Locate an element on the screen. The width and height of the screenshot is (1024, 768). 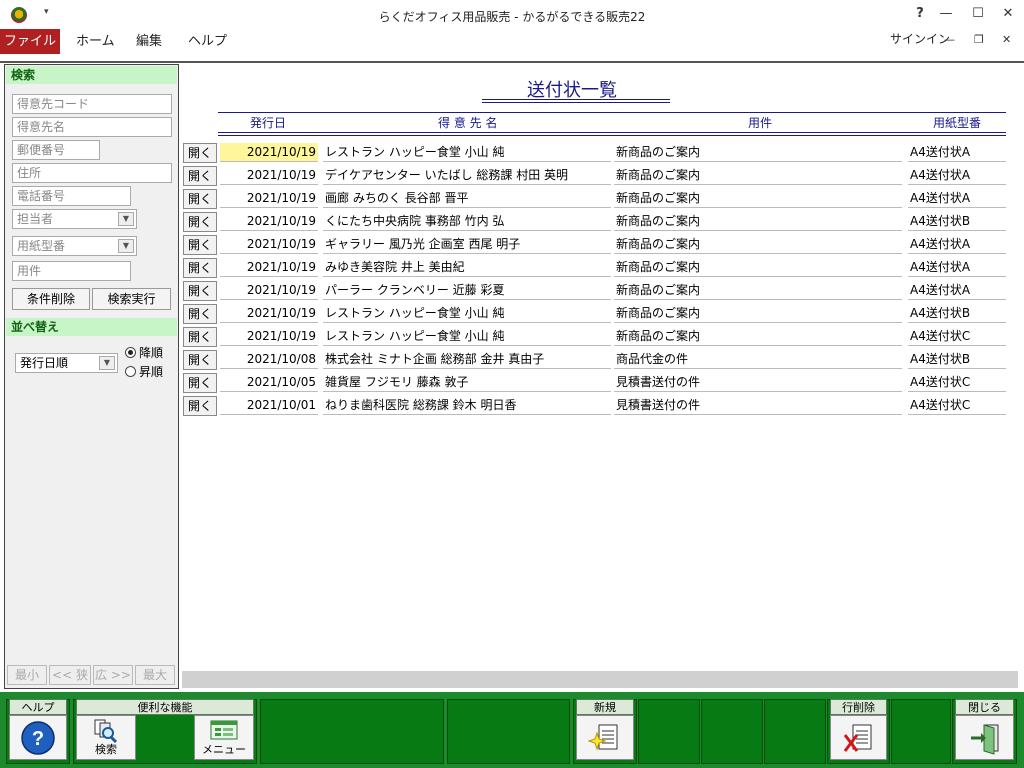
sub-restore-icon: ❐ is located at coordinates (979, 39).